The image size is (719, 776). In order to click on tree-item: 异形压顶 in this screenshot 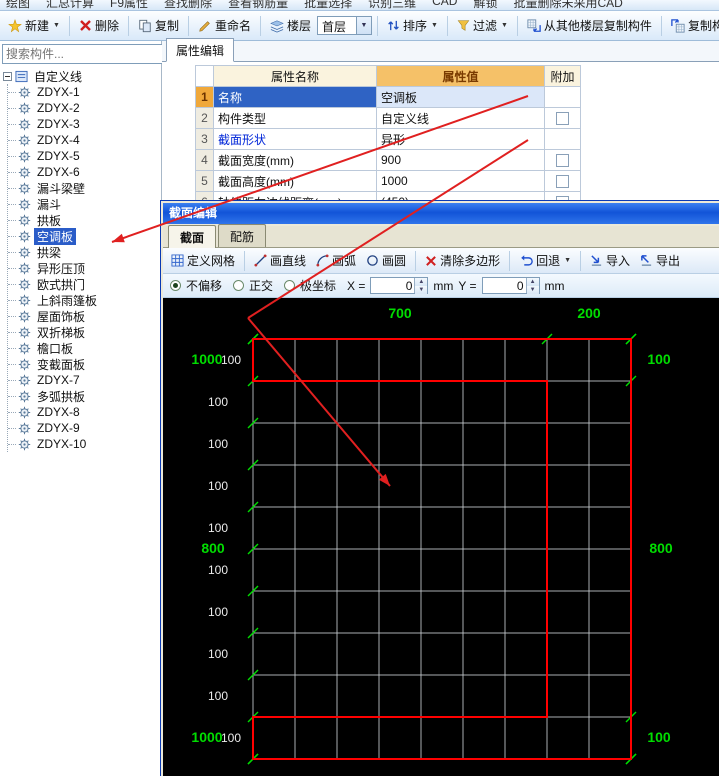, I will do `click(84, 268)`.